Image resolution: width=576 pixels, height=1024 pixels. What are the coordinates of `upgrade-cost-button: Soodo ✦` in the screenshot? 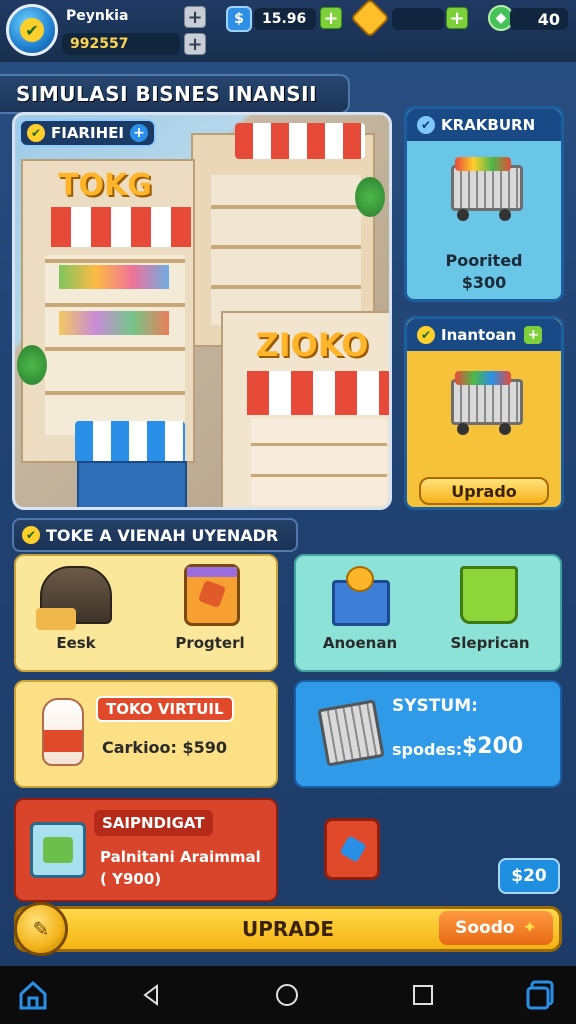 It's located at (496, 928).